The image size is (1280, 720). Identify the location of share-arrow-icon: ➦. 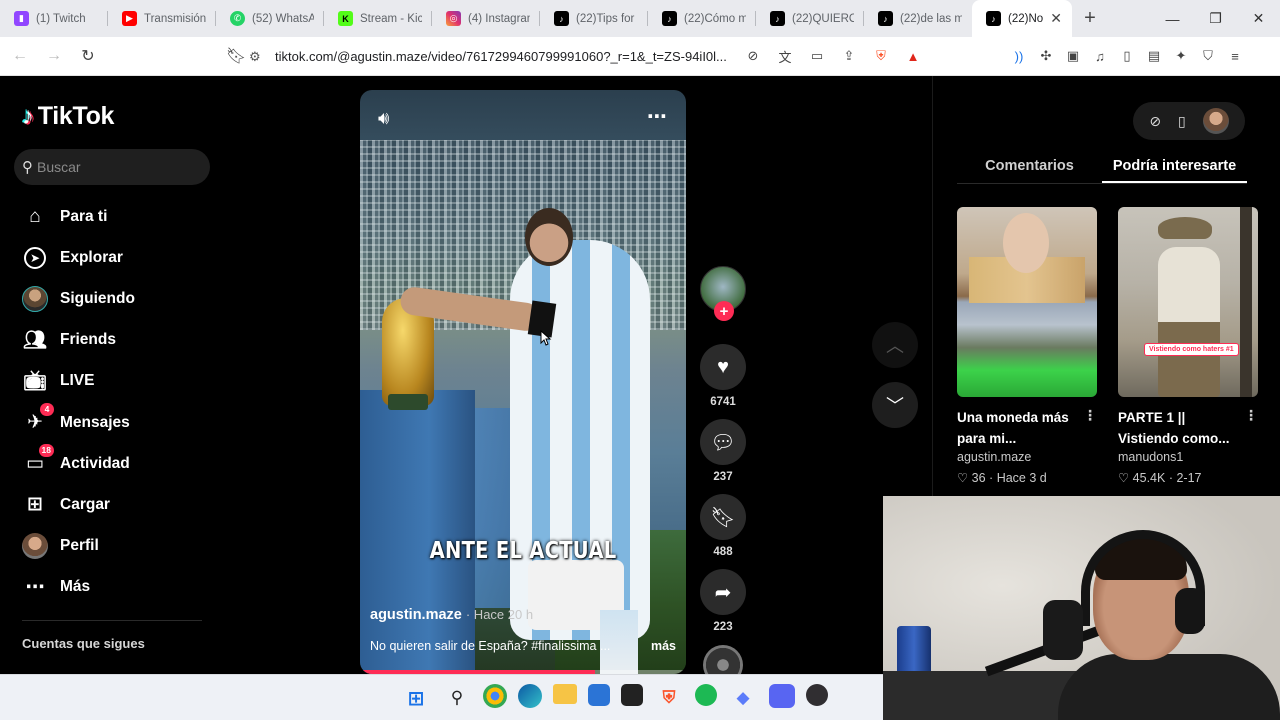
(723, 592).